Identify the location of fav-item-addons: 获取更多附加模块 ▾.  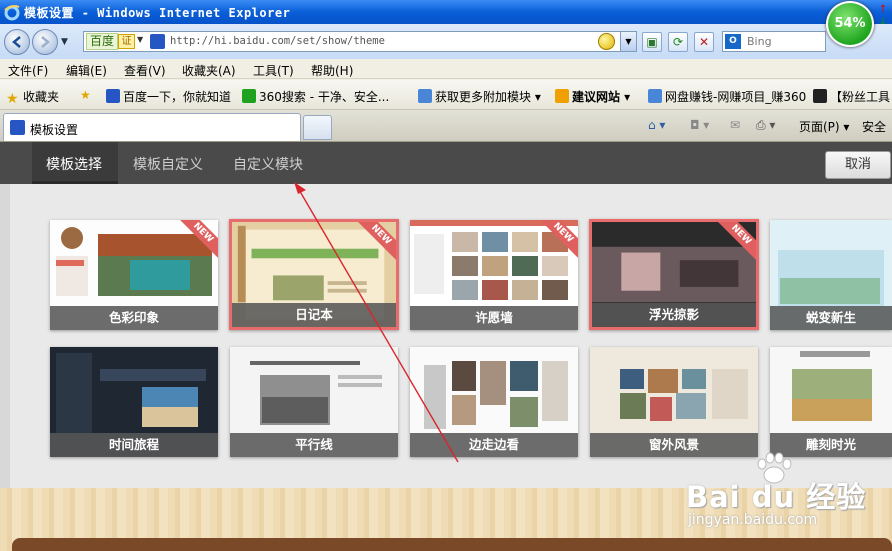
(479, 96).